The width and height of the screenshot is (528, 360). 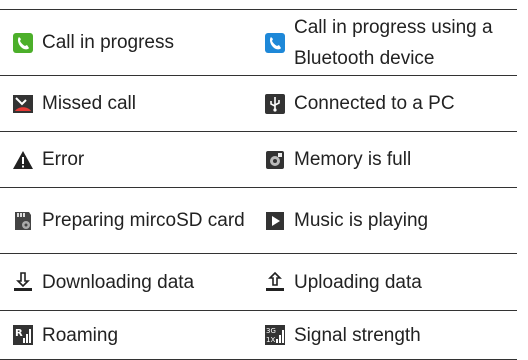 I want to click on download-icon, so click(x=23, y=282).